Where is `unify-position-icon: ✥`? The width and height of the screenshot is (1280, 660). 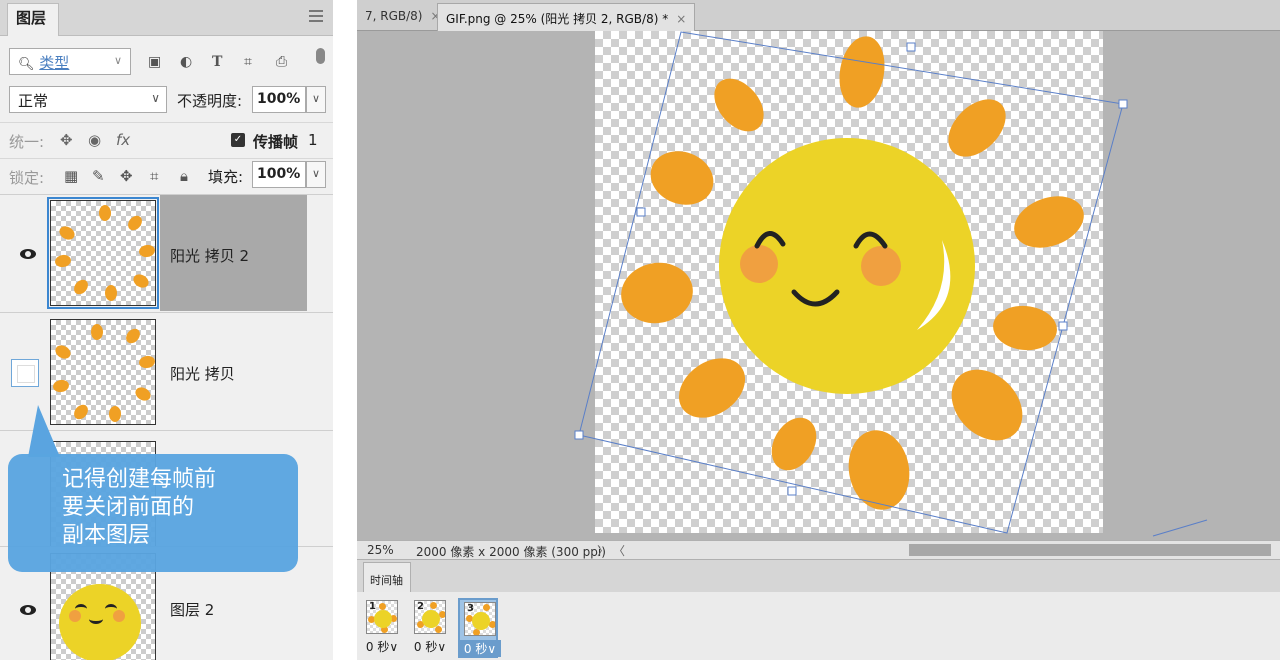
unify-position-icon: ✥ is located at coordinates (66, 140).